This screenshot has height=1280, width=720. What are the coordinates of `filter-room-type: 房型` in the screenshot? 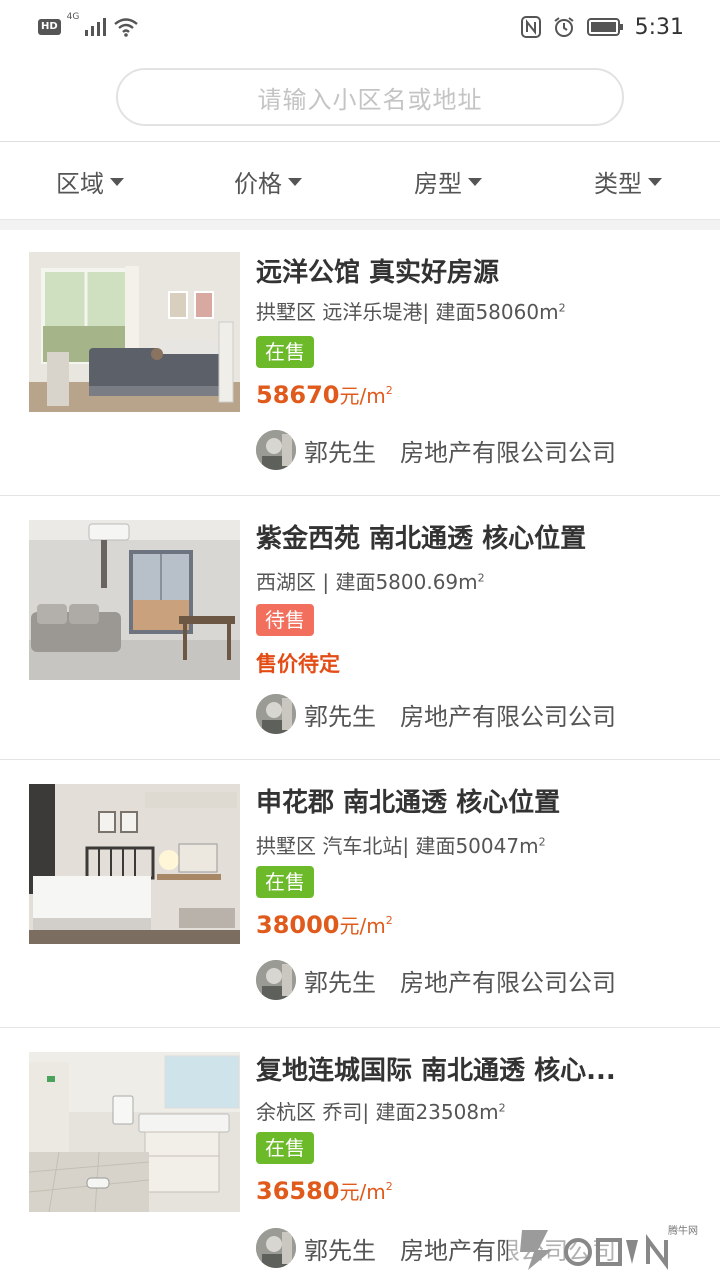 It's located at (448, 181).